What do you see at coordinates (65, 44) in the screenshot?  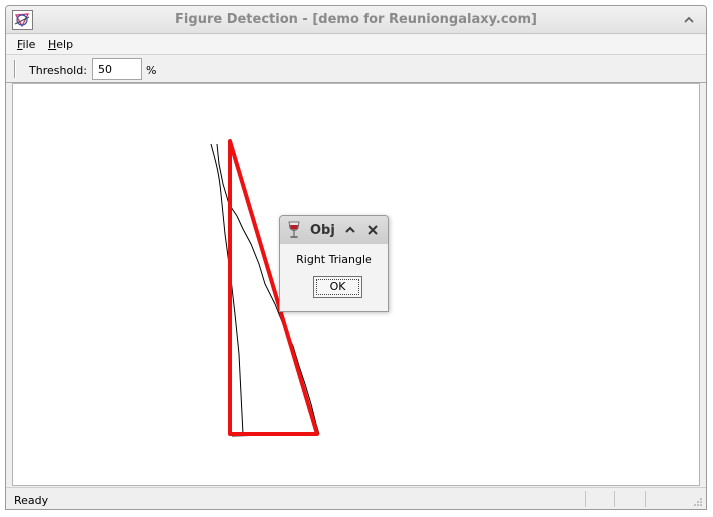 I see `menu-help-label: elp` at bounding box center [65, 44].